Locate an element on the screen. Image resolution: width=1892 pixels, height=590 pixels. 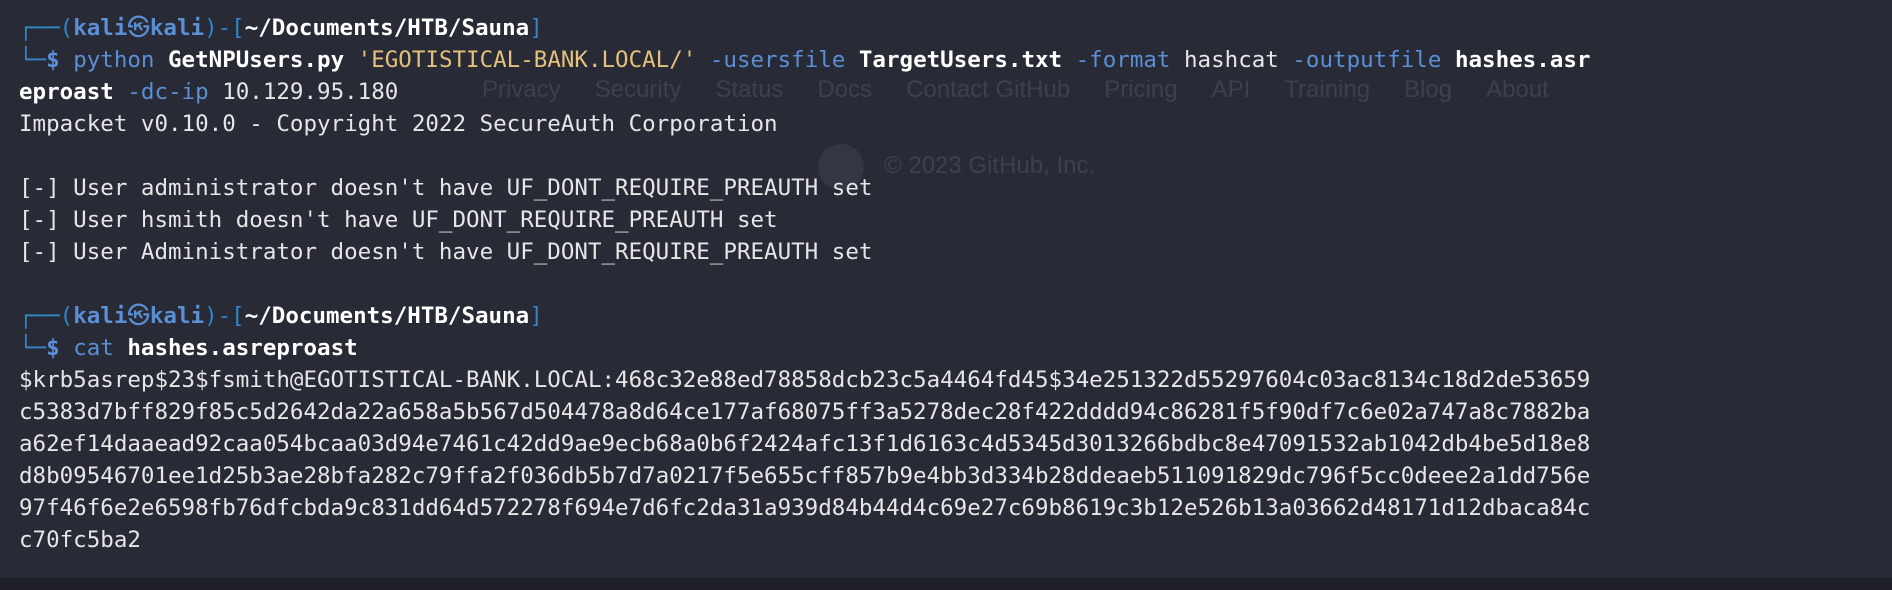
cmd-usersfile: TargetUsers.txt is located at coordinates (960, 60).